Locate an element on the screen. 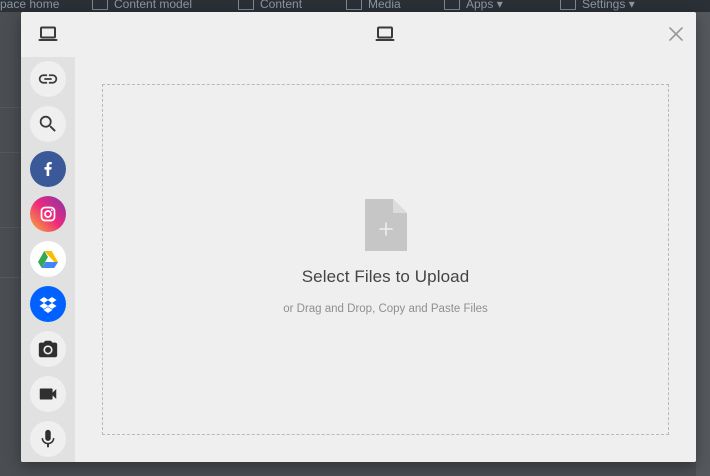 The height and width of the screenshot is (476, 710). bg-nav-label: Content is located at coordinates (281, 5).